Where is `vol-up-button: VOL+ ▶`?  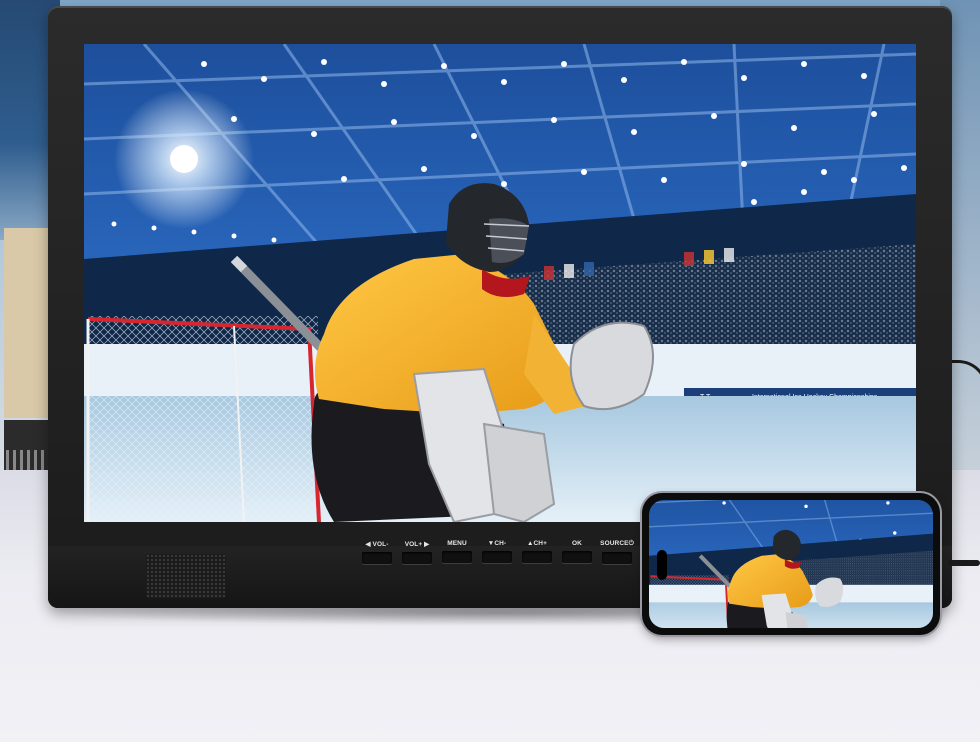
vol-up-button: VOL+ ▶ is located at coordinates (417, 552).